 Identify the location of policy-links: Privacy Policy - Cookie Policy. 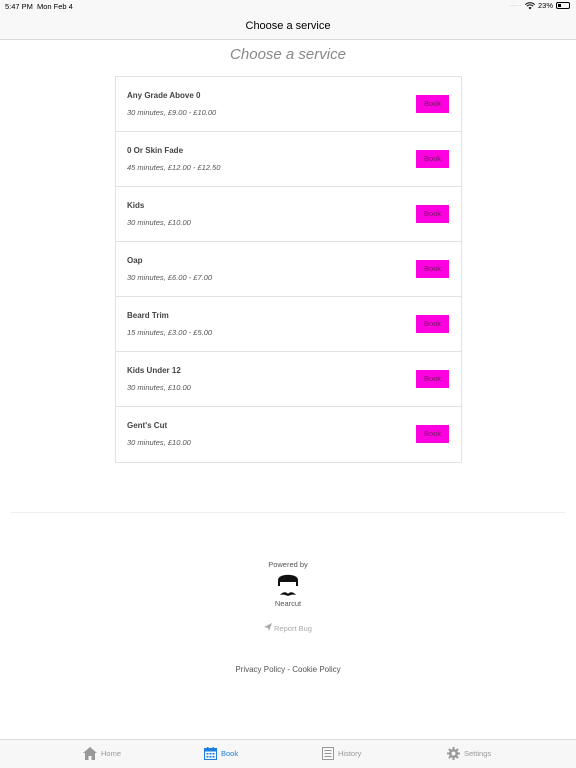
(288, 669).